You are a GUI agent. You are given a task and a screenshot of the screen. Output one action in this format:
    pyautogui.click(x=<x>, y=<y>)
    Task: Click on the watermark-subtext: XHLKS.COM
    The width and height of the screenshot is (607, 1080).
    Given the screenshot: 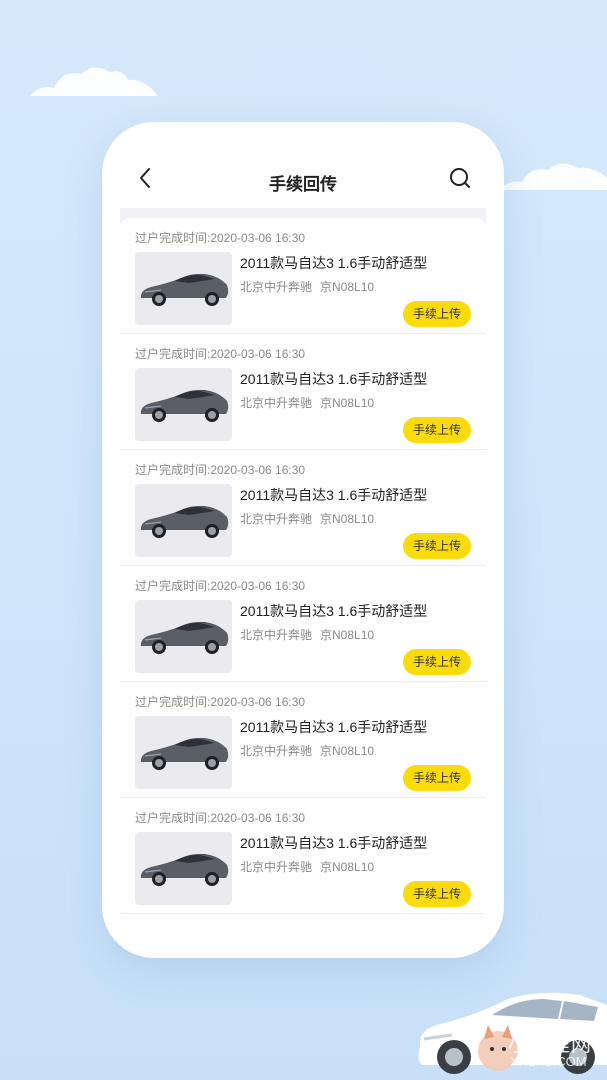 What is the action you would take?
    pyautogui.click(x=548, y=1061)
    